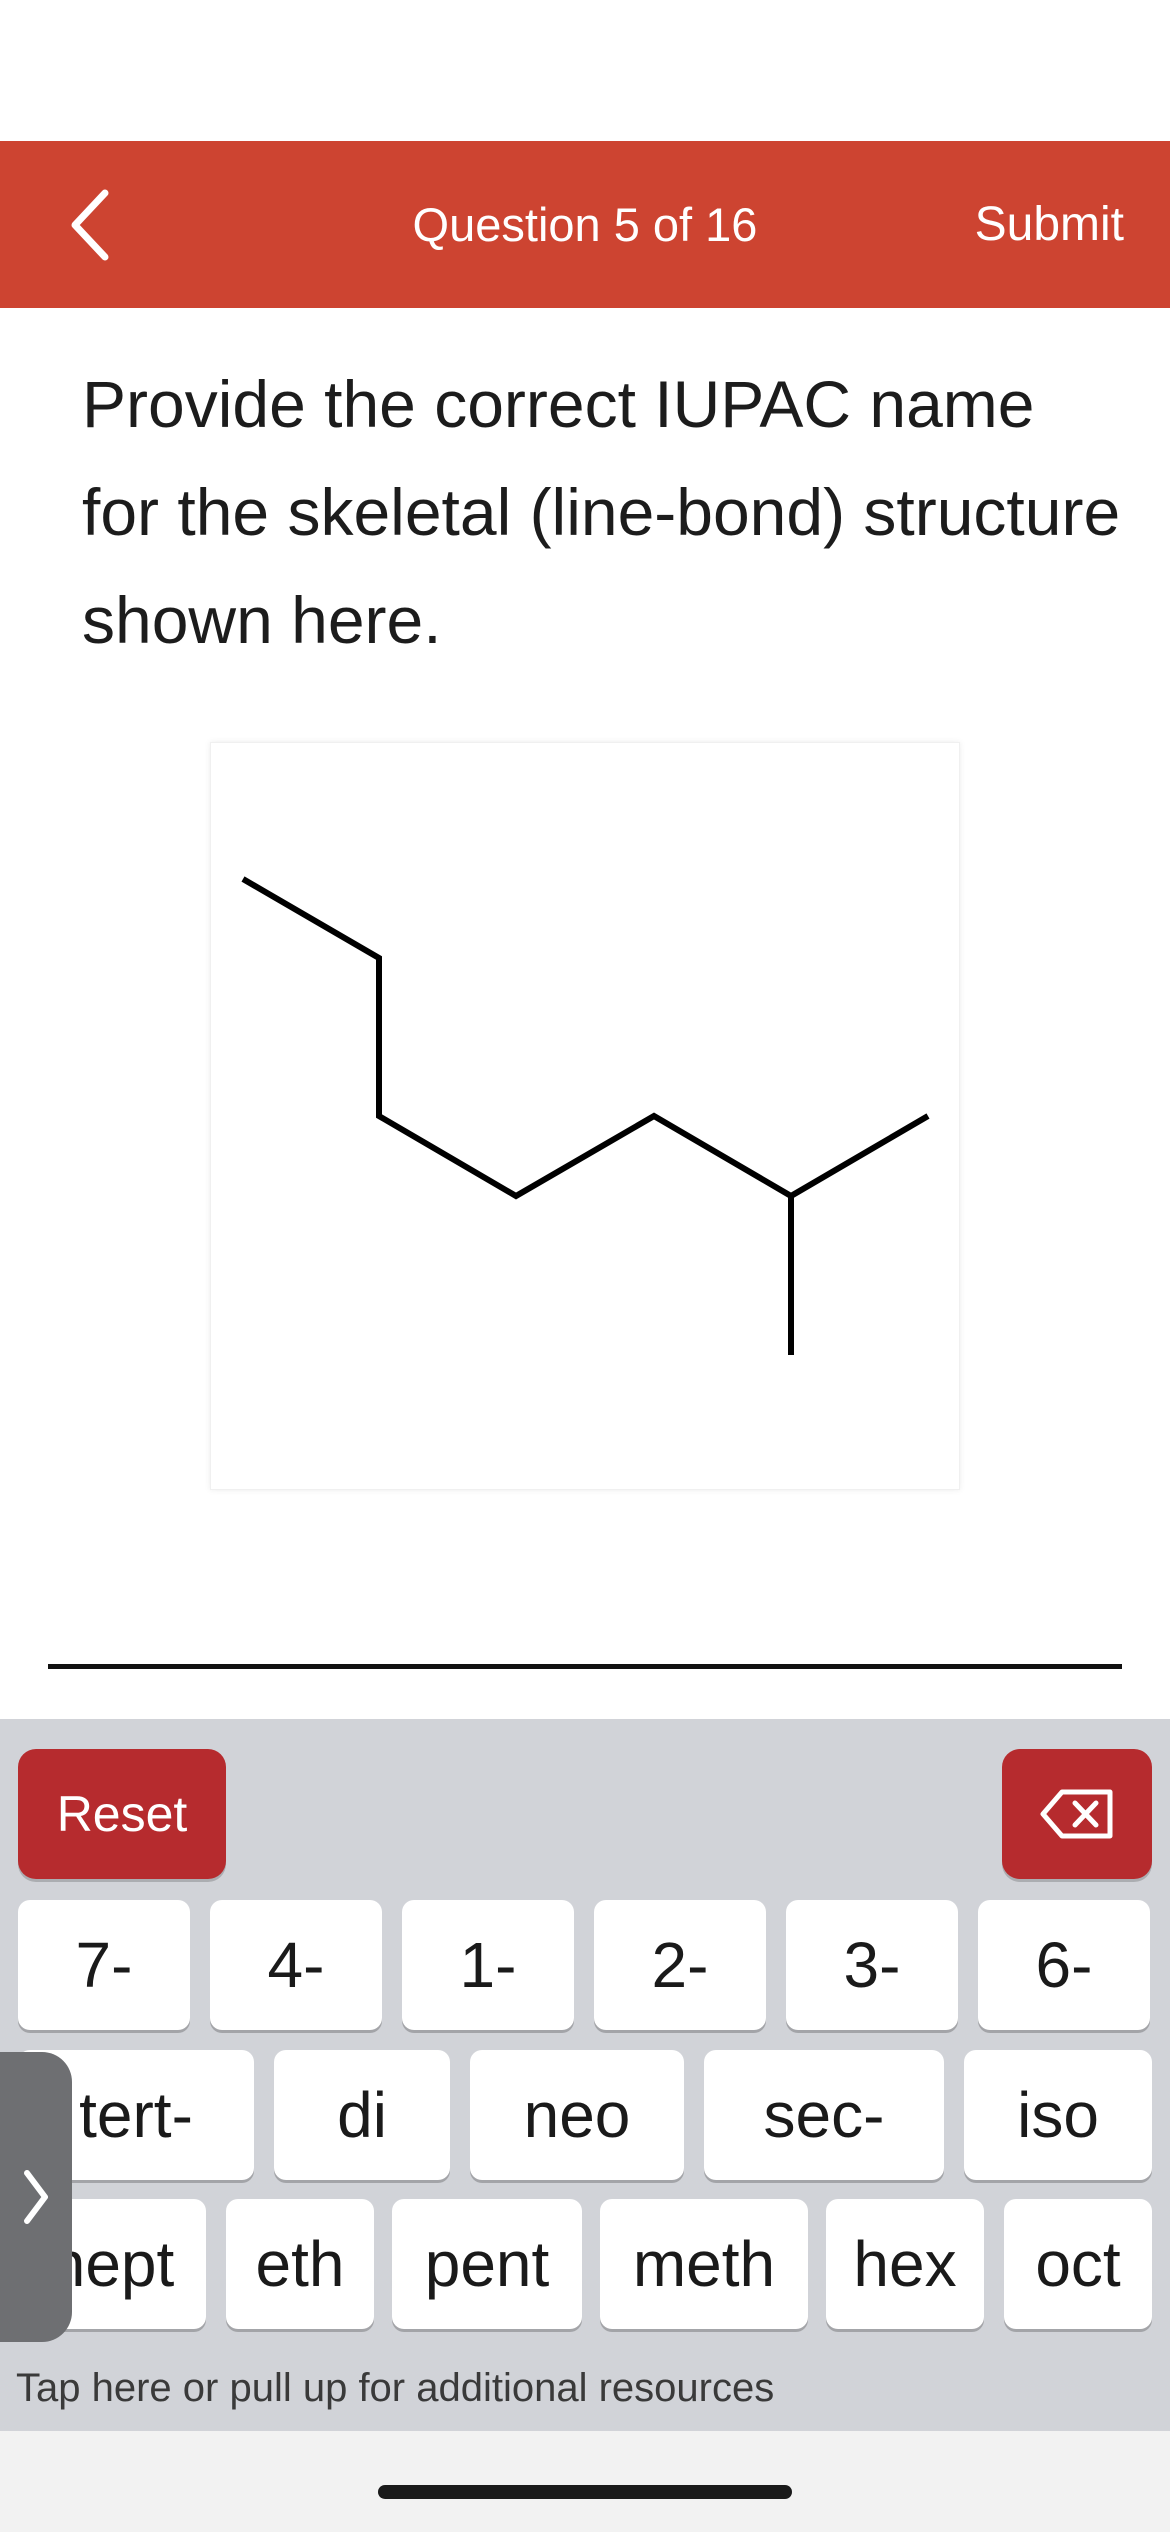 This screenshot has height=2532, width=1170. What do you see at coordinates (487, 2264) in the screenshot?
I see `key-pent: pent` at bounding box center [487, 2264].